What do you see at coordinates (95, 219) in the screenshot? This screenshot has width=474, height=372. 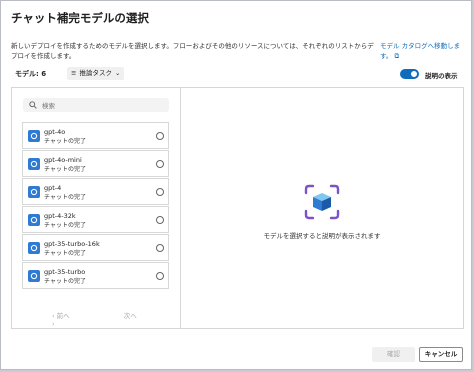 I see `list-item: gpt-4-32k チャットの完了` at bounding box center [95, 219].